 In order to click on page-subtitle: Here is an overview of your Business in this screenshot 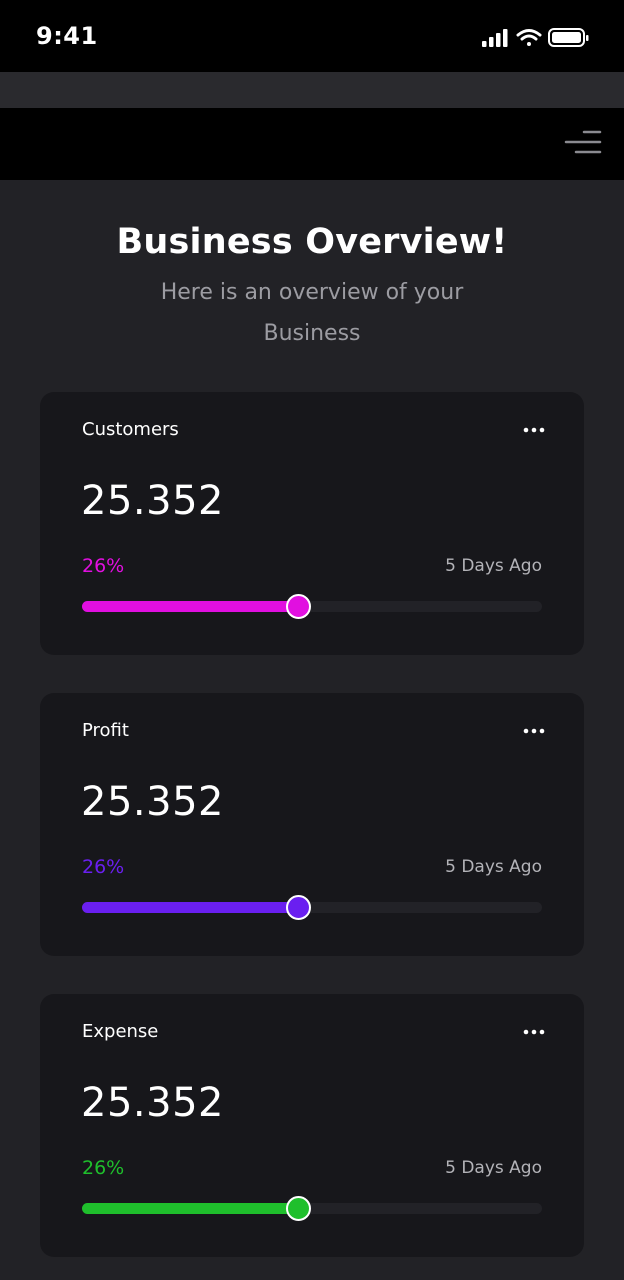, I will do `click(312, 313)`.